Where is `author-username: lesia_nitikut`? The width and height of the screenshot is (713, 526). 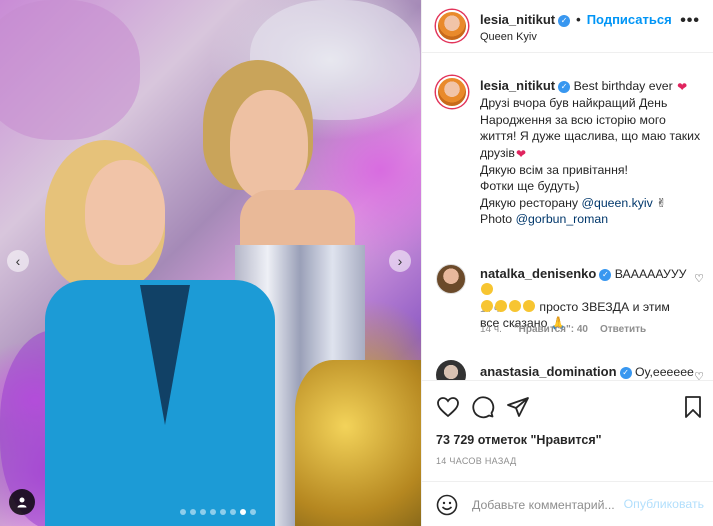 author-username: lesia_nitikut is located at coordinates (517, 19).